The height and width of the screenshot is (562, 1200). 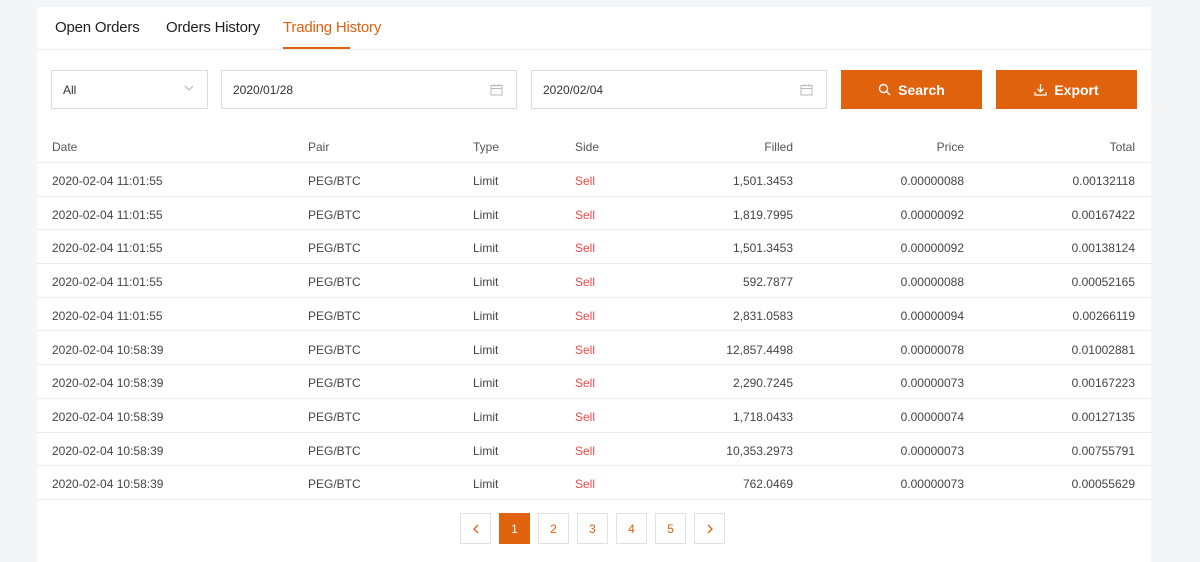 What do you see at coordinates (767, 282) in the screenshot?
I see `cell-filled: 592.7877` at bounding box center [767, 282].